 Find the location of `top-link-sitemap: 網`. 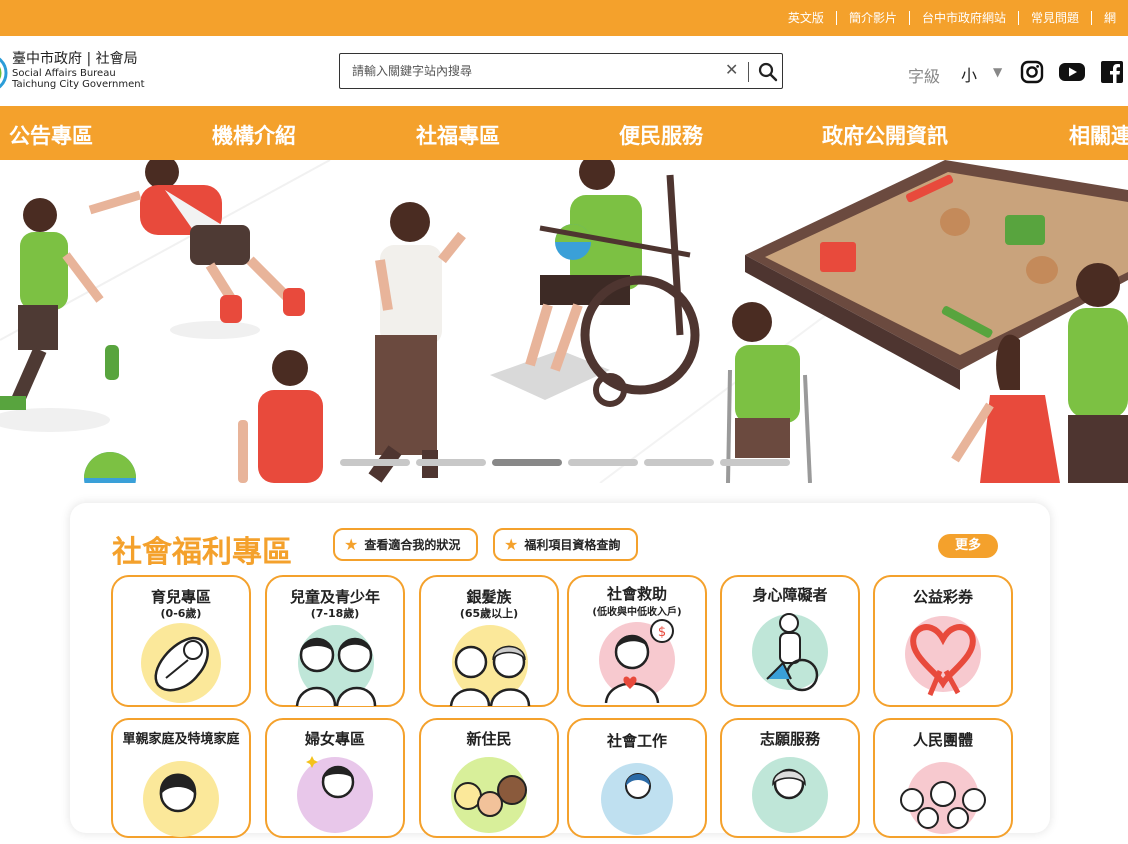

top-link-sitemap: 網 is located at coordinates (1109, 18).